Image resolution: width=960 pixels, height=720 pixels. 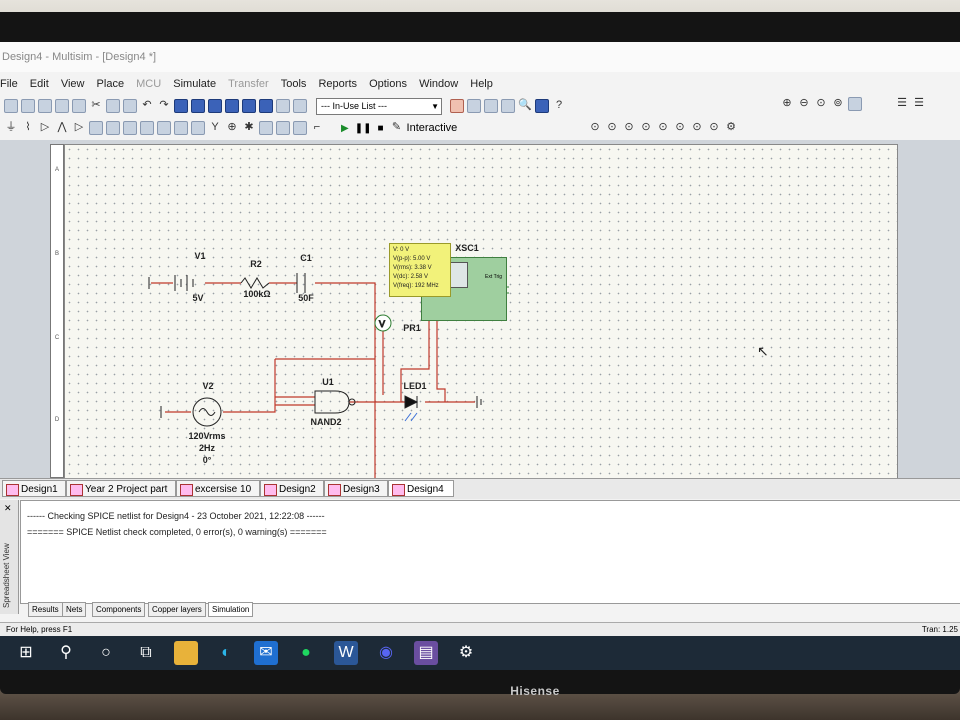 What do you see at coordinates (379, 106) in the screenshot?
I see `in-use-list-dropdown: --- In-Use List --- ▼` at bounding box center [379, 106].